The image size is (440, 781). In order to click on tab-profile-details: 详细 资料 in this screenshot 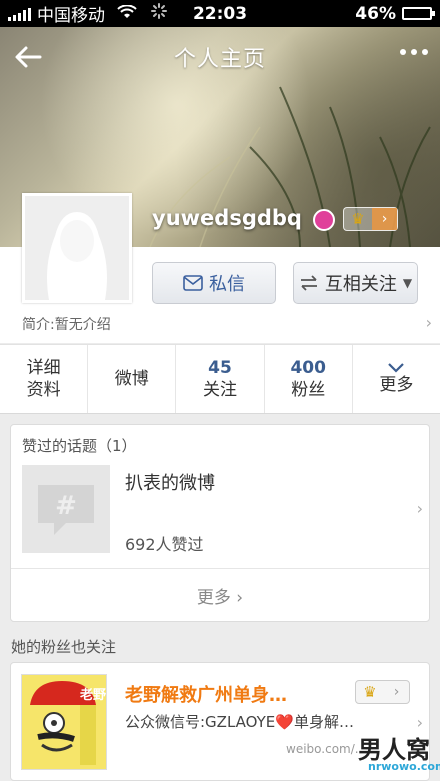, I will do `click(44, 379)`.